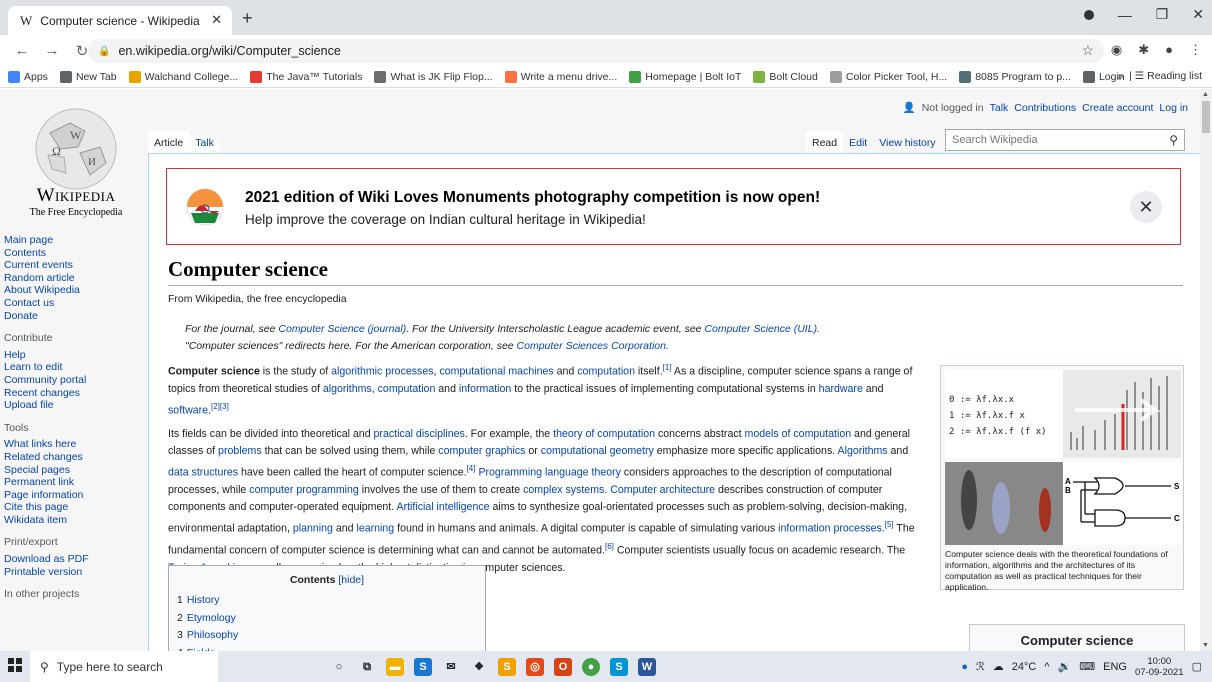 This screenshot has width=1212, height=682. I want to click on link: computer programming, so click(304, 490).